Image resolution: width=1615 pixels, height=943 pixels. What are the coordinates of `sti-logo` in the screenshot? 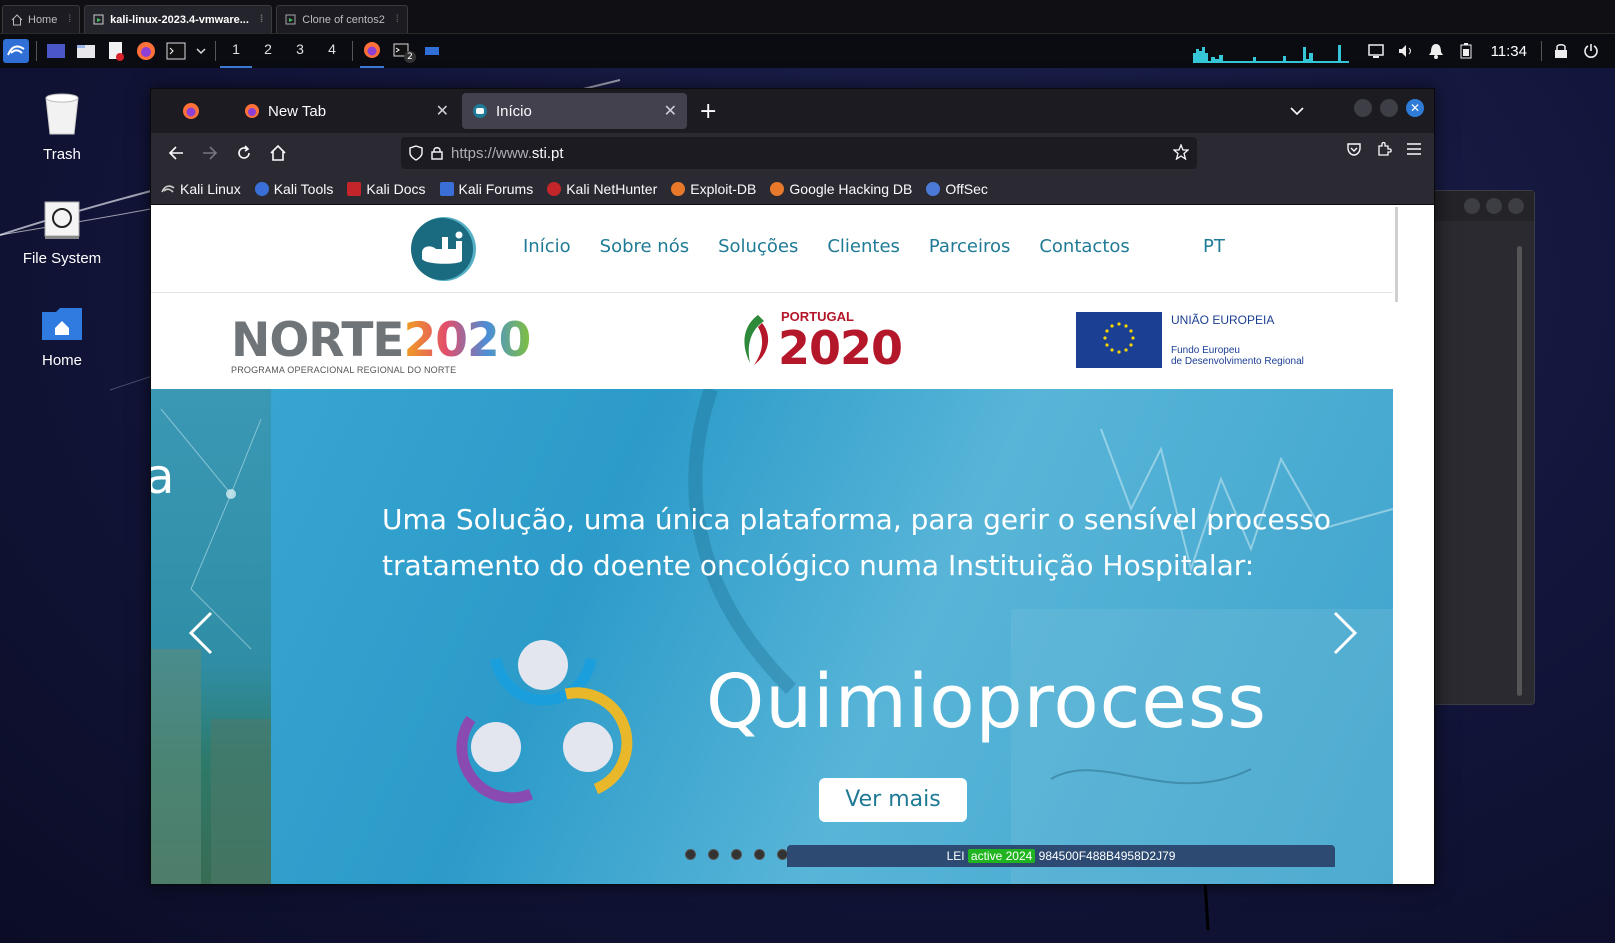 It's located at (443, 249).